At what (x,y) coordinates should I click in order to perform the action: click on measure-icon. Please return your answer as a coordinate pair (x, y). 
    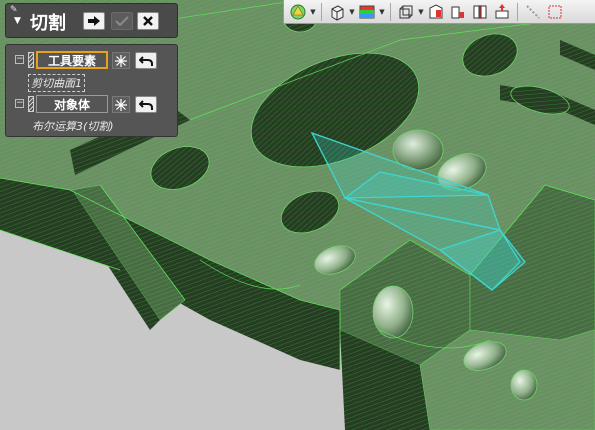
    Looking at the image, I should click on (533, 12).